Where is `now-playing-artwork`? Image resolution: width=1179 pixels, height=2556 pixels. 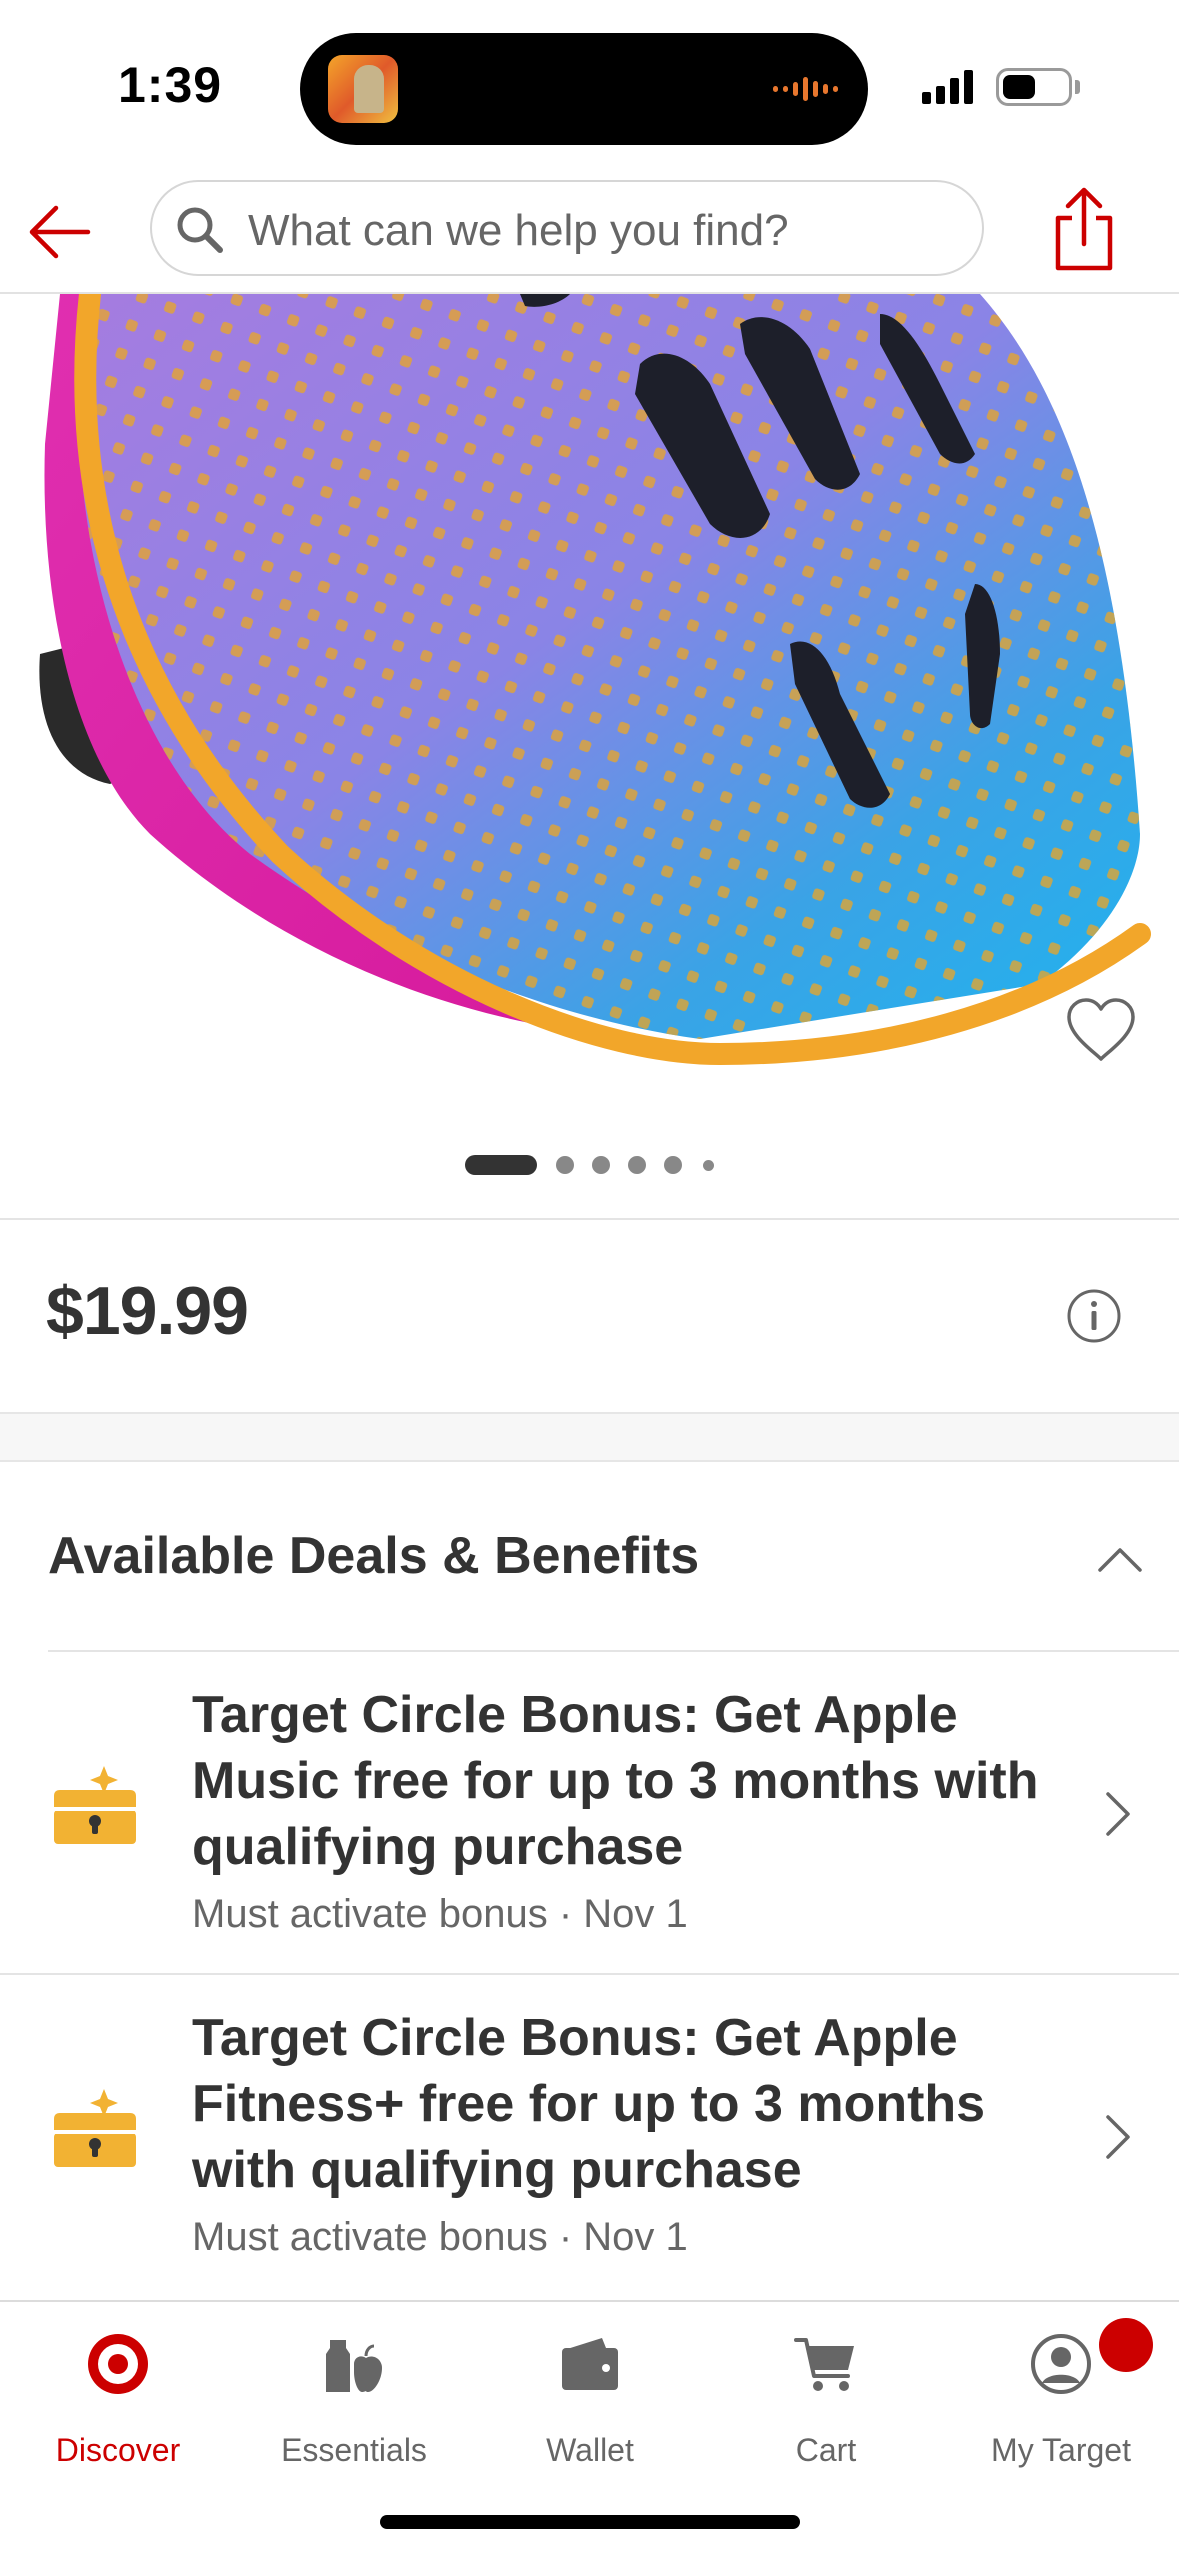
now-playing-artwork is located at coordinates (363, 89).